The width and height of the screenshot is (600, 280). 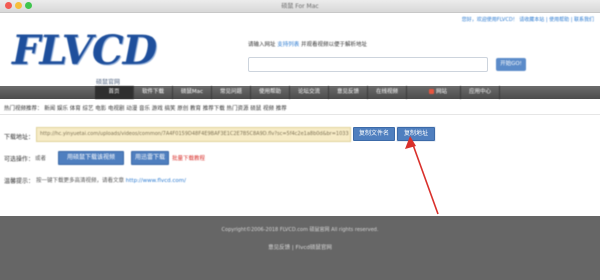 I want to click on footer-links: 意见反馈 | Flvcd硕鼠官网, so click(x=300, y=247).